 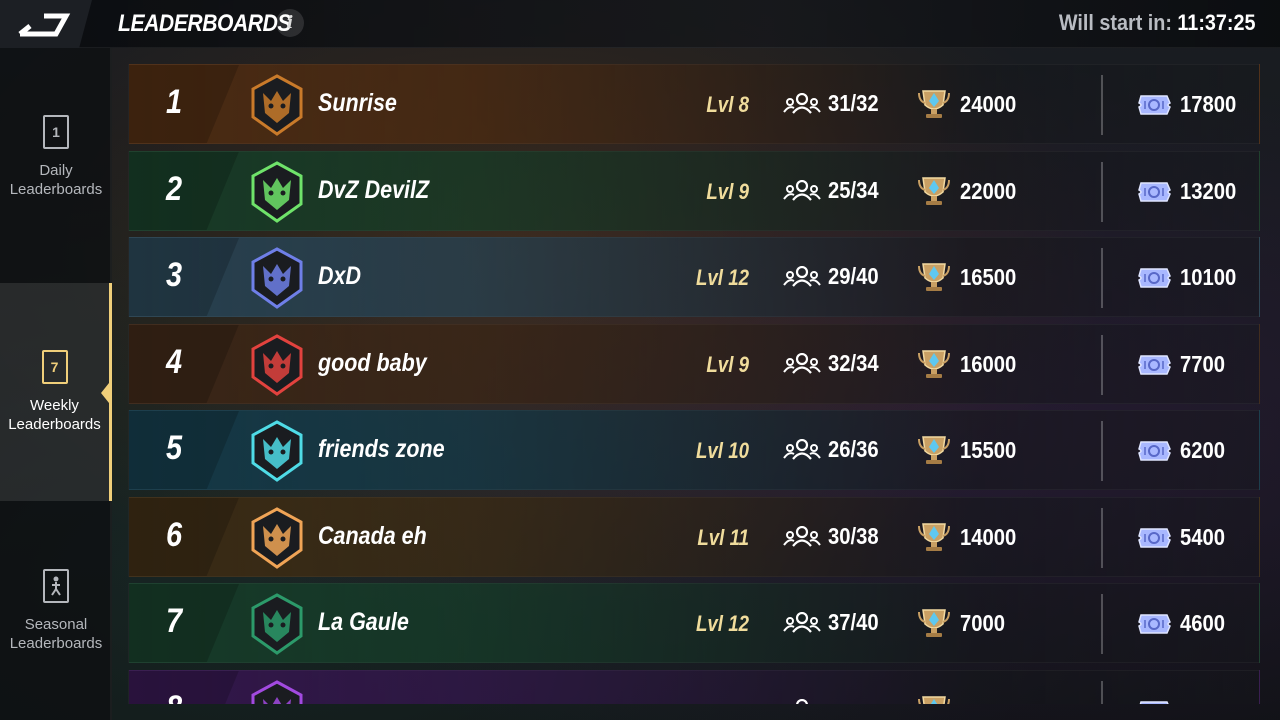 What do you see at coordinates (723, 537) in the screenshot?
I see `team-level: Lvl 11` at bounding box center [723, 537].